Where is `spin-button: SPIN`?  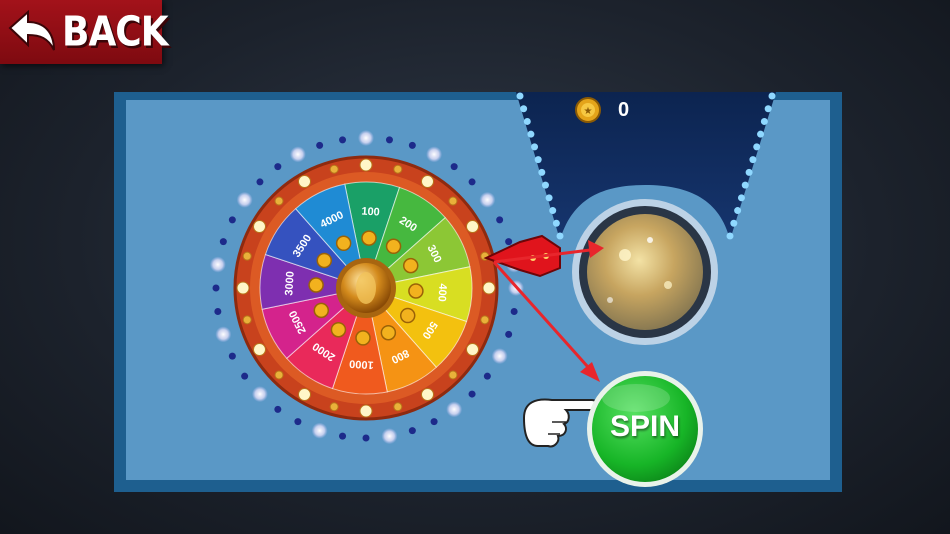
spin-button: SPIN is located at coordinates (645, 429).